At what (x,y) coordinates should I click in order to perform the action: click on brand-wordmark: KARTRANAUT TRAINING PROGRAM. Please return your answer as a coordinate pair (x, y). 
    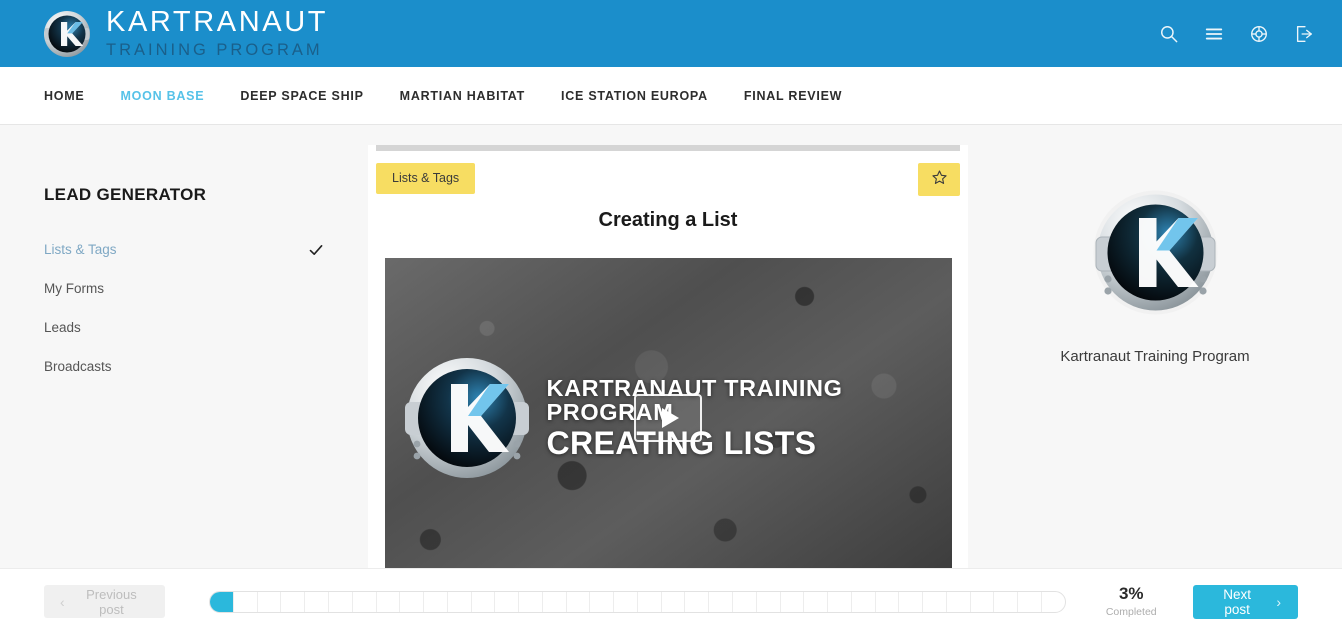
    Looking at the image, I should click on (217, 33).